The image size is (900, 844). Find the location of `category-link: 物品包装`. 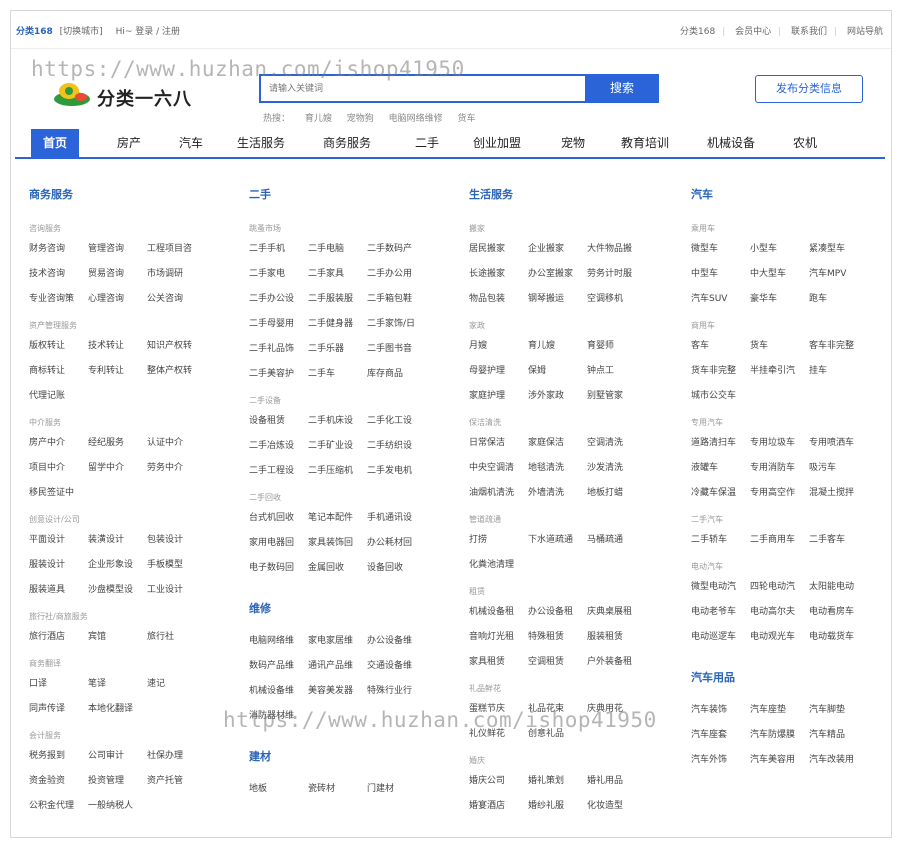

category-link: 物品包装 is located at coordinates (498, 299).